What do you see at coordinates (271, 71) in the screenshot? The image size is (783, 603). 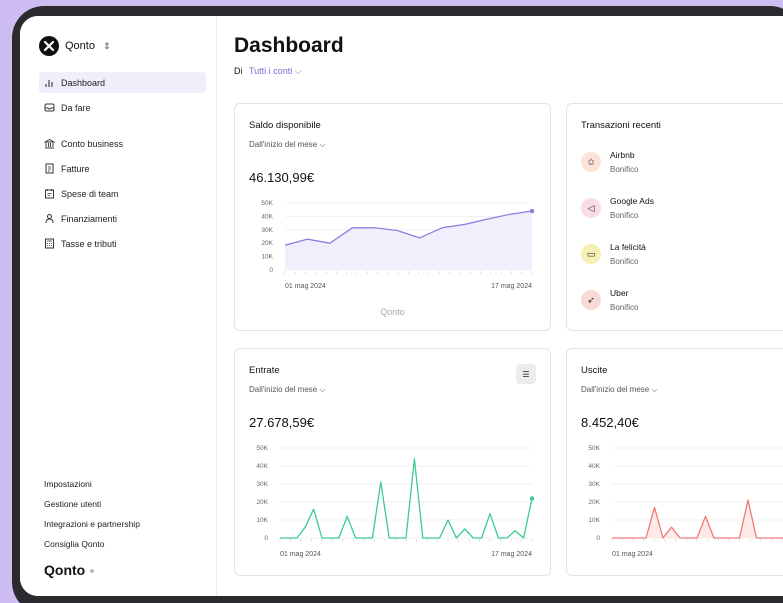 I see `account-select-value: Tutti i conti` at bounding box center [271, 71].